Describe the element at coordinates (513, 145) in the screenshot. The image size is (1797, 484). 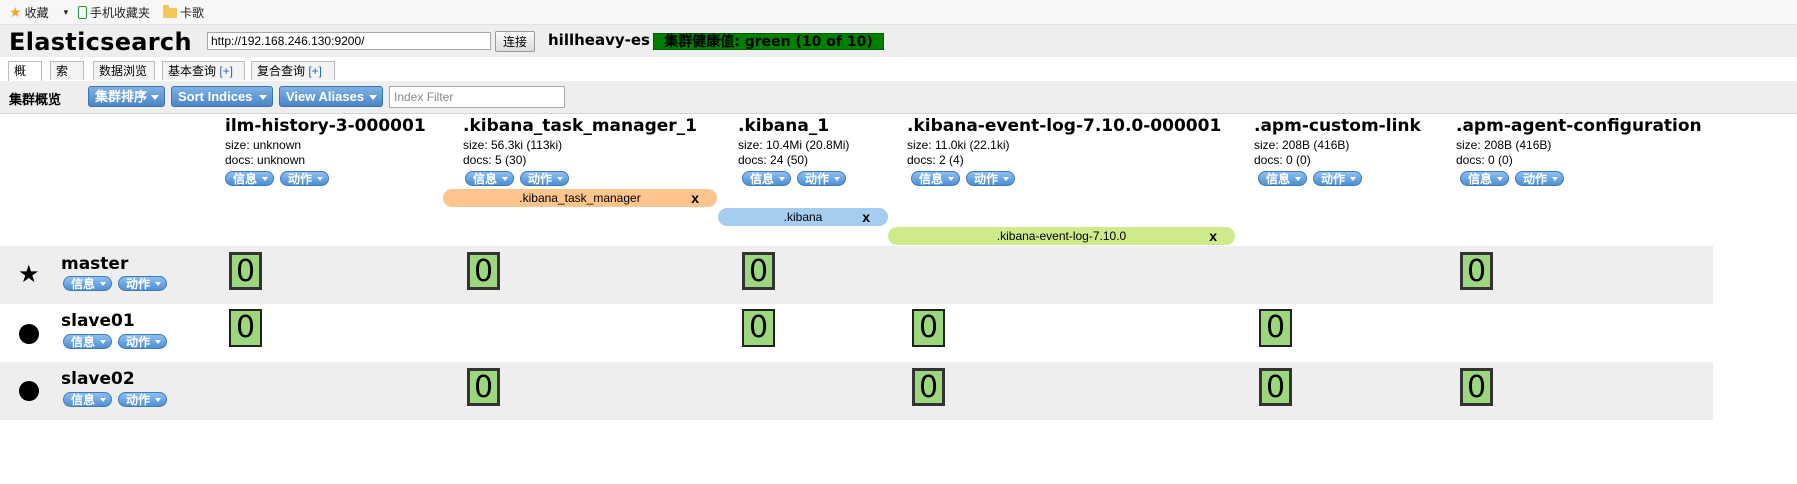
I see `index-size: size: 56.3ki (113ki)` at that location.